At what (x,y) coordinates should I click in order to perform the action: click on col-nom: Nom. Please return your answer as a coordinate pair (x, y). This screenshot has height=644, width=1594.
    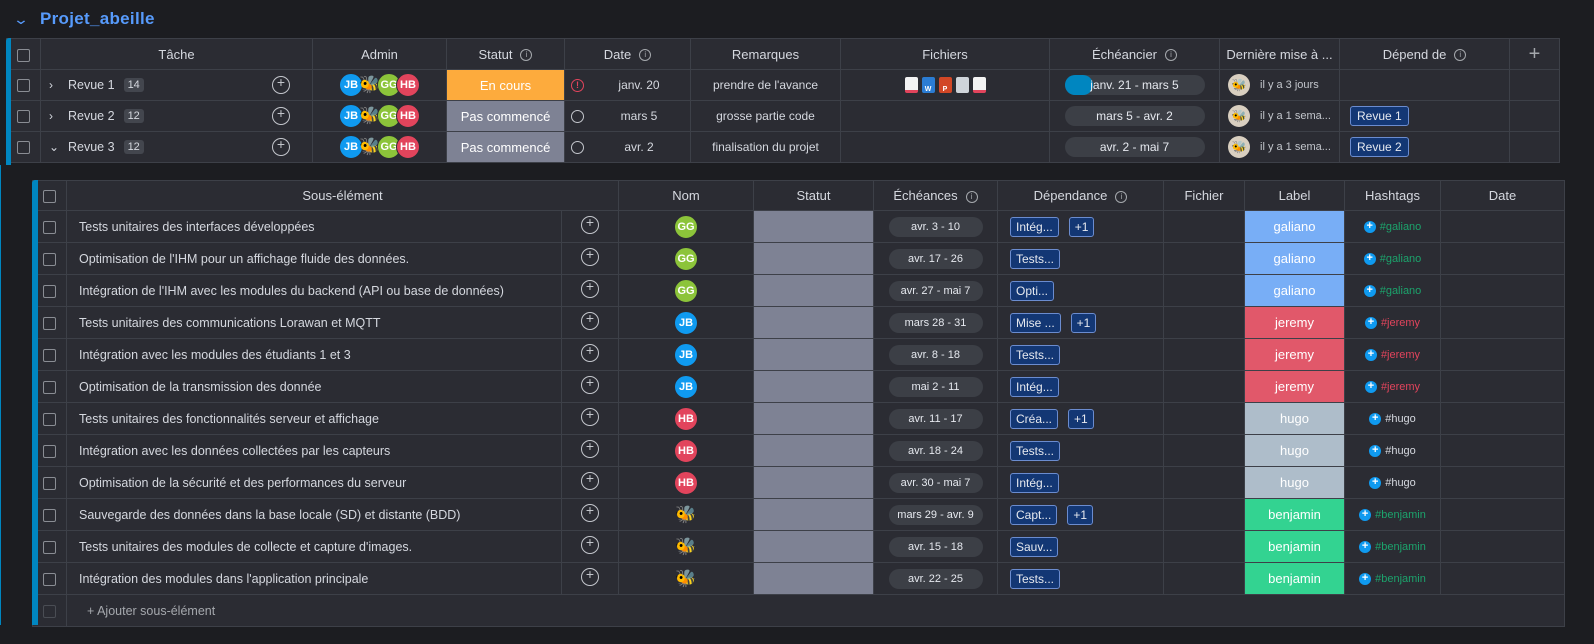
    Looking at the image, I should click on (686, 195).